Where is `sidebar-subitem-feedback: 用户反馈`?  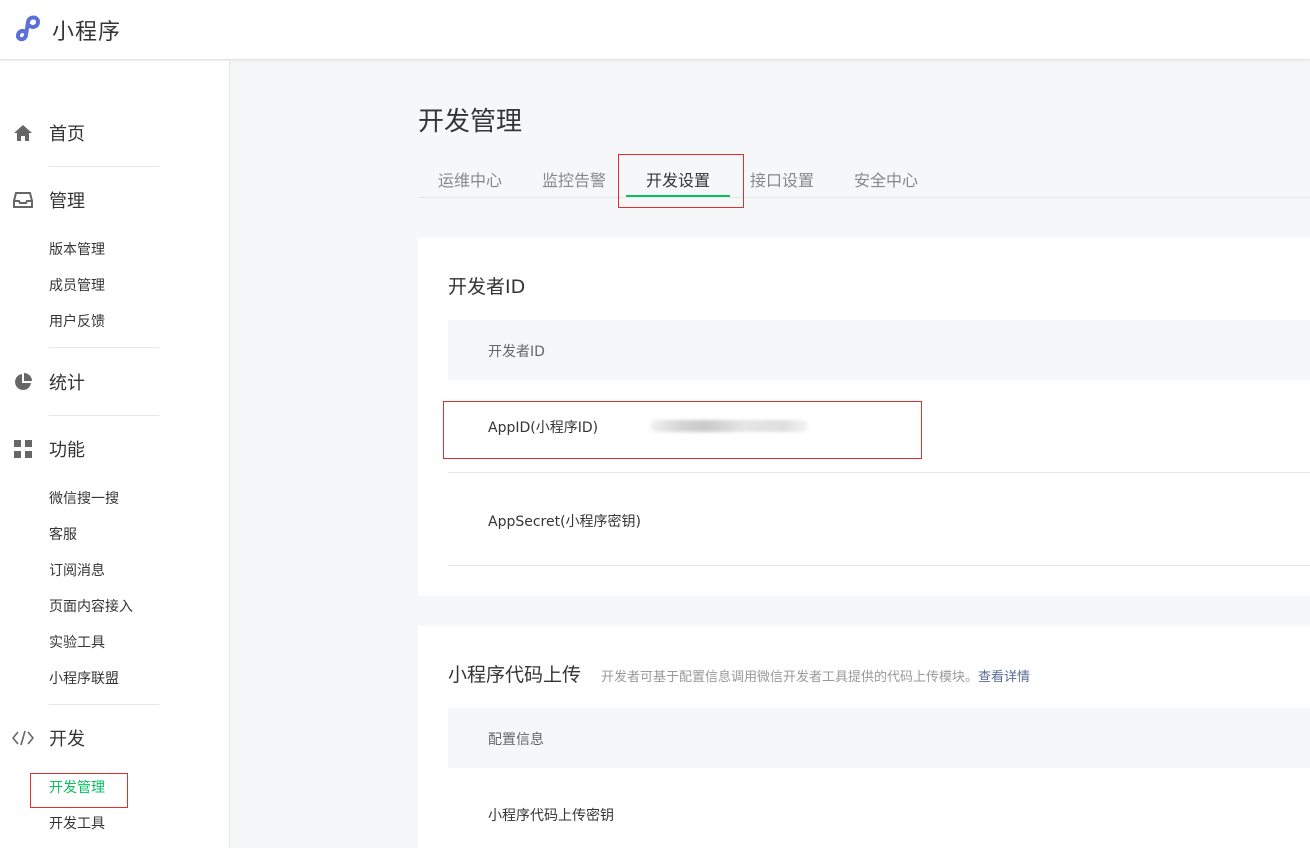 sidebar-subitem-feedback: 用户反馈 is located at coordinates (77, 322).